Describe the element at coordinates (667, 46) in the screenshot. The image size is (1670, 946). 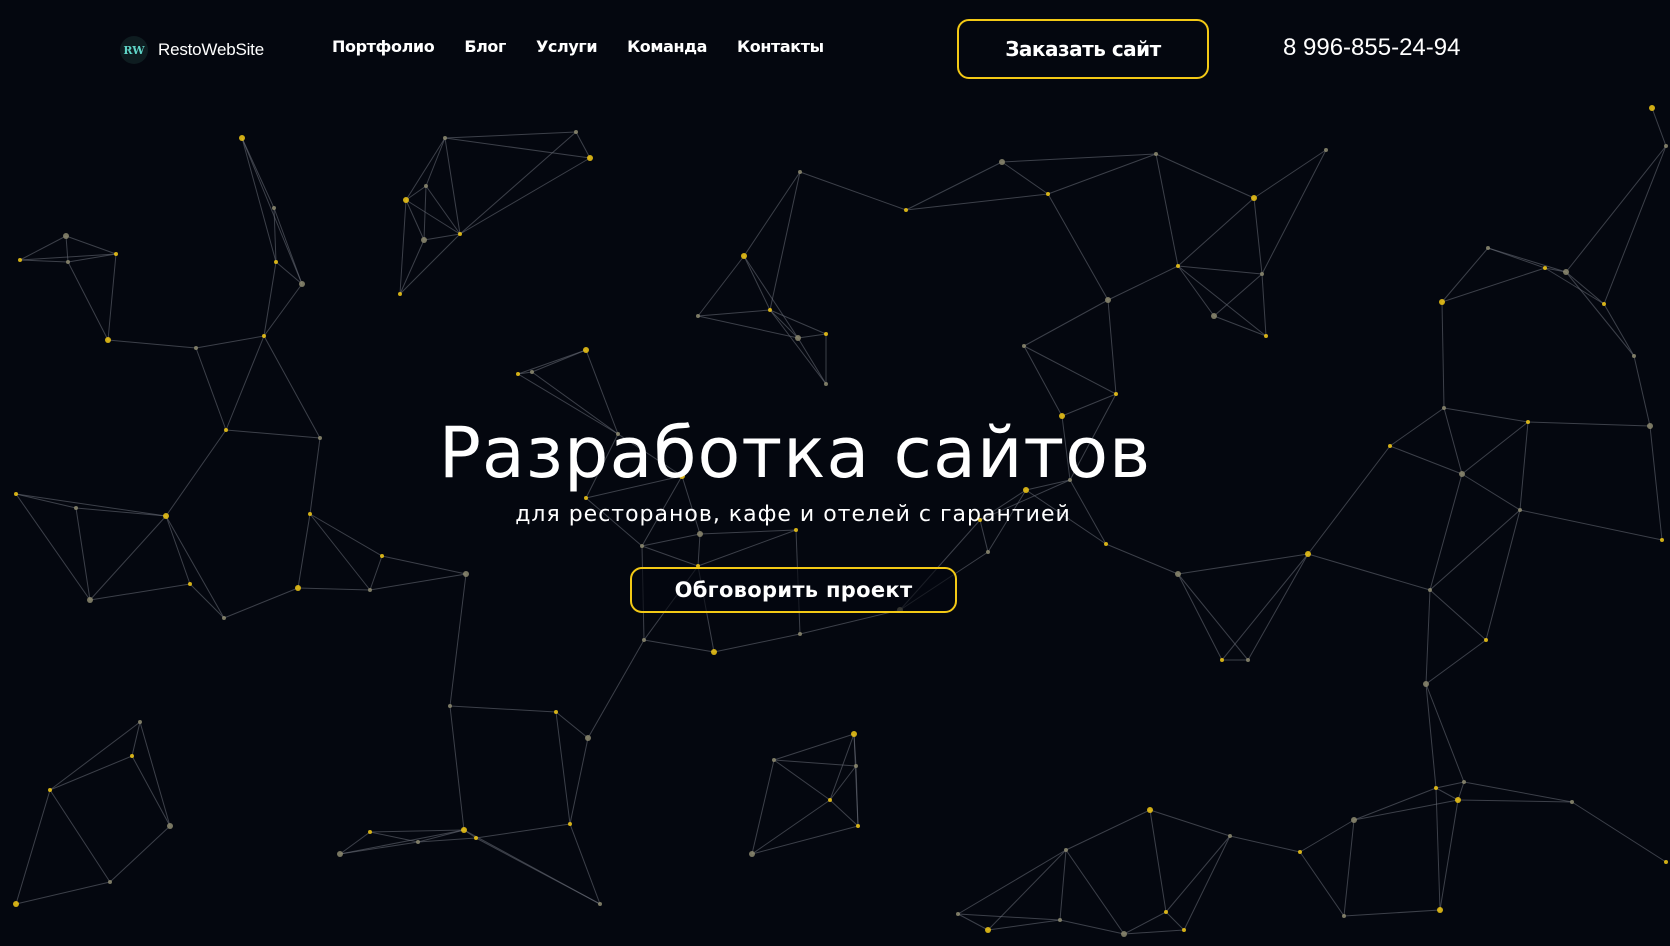
I see `nav-item-team: Команда` at that location.